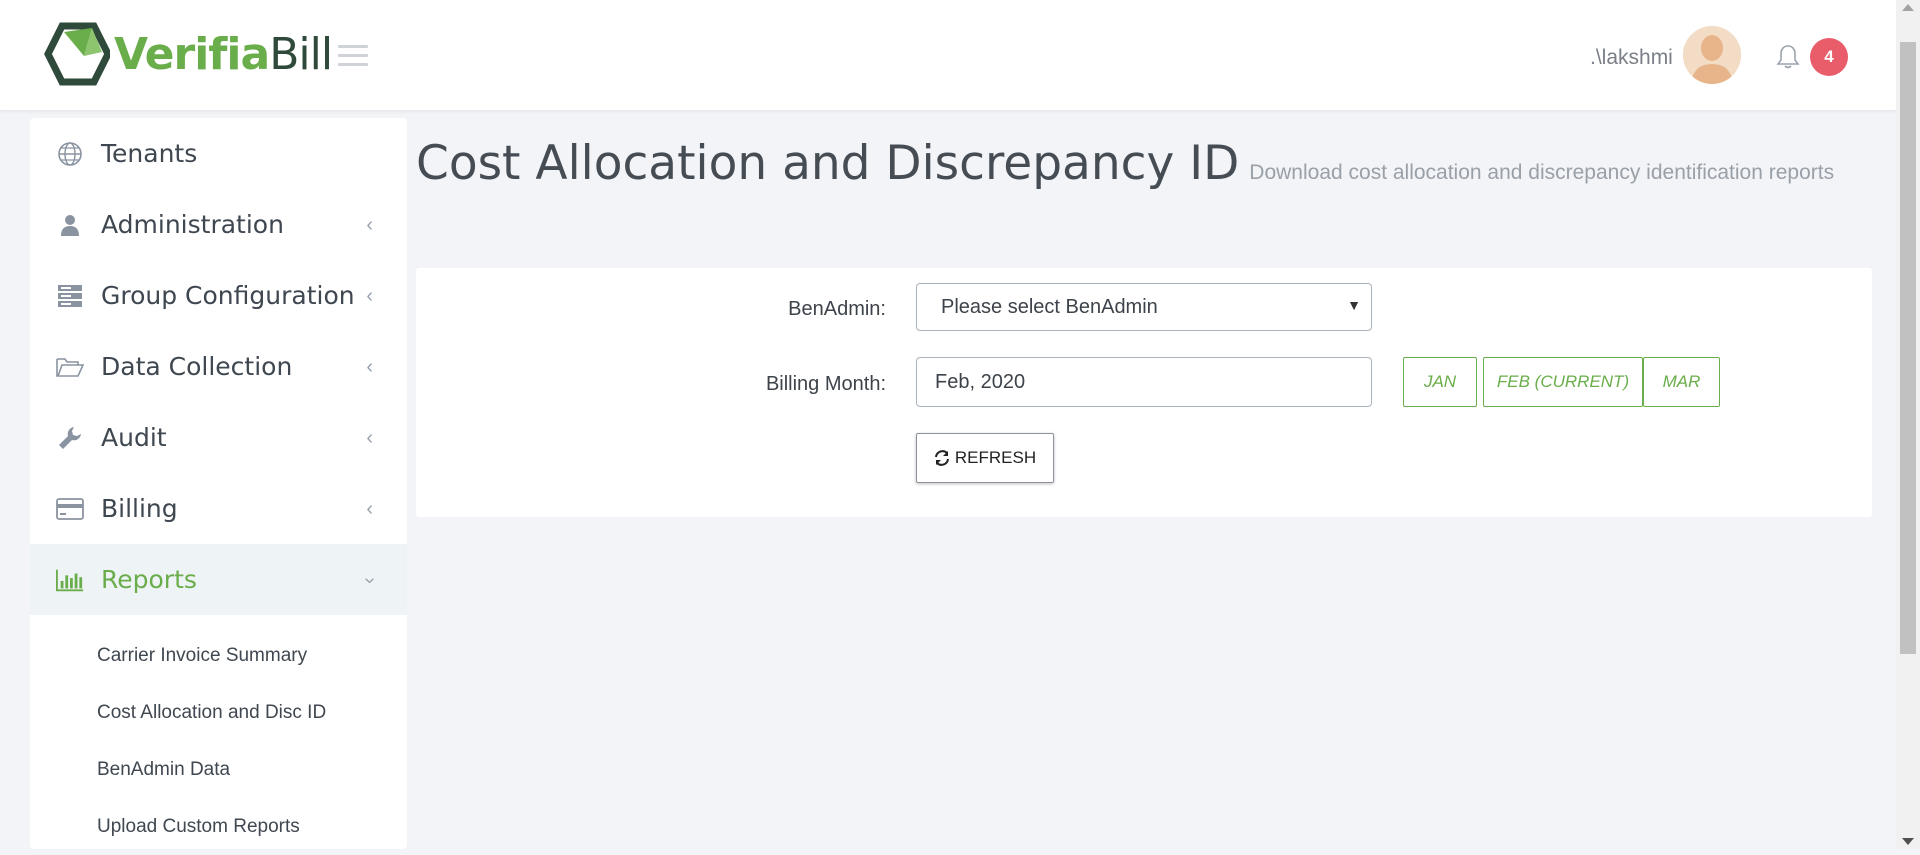  I want to click on sidebar-item-label: Audit, so click(134, 437).